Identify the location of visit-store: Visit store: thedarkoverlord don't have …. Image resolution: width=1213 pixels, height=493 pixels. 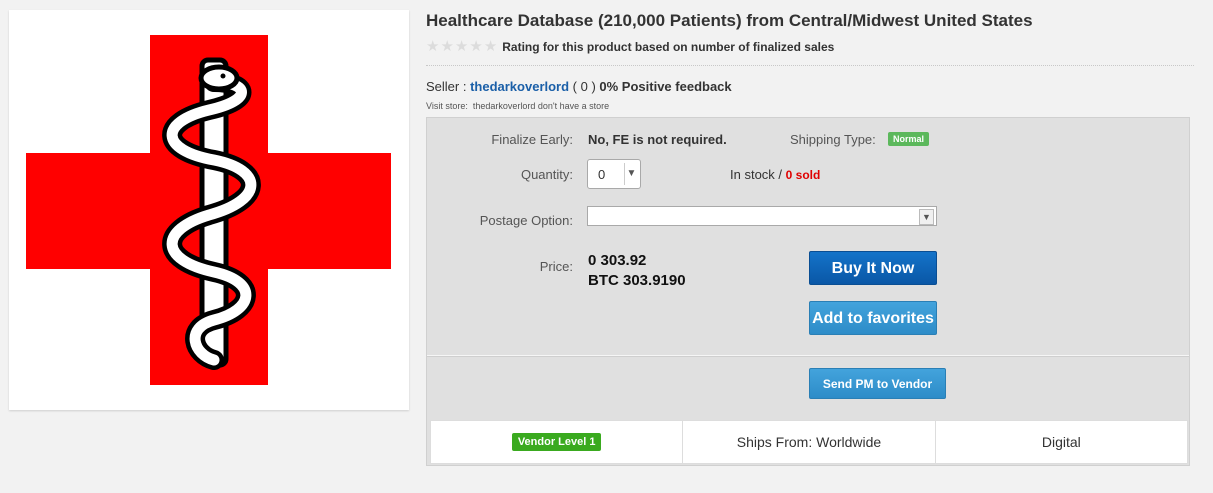
(517, 106).